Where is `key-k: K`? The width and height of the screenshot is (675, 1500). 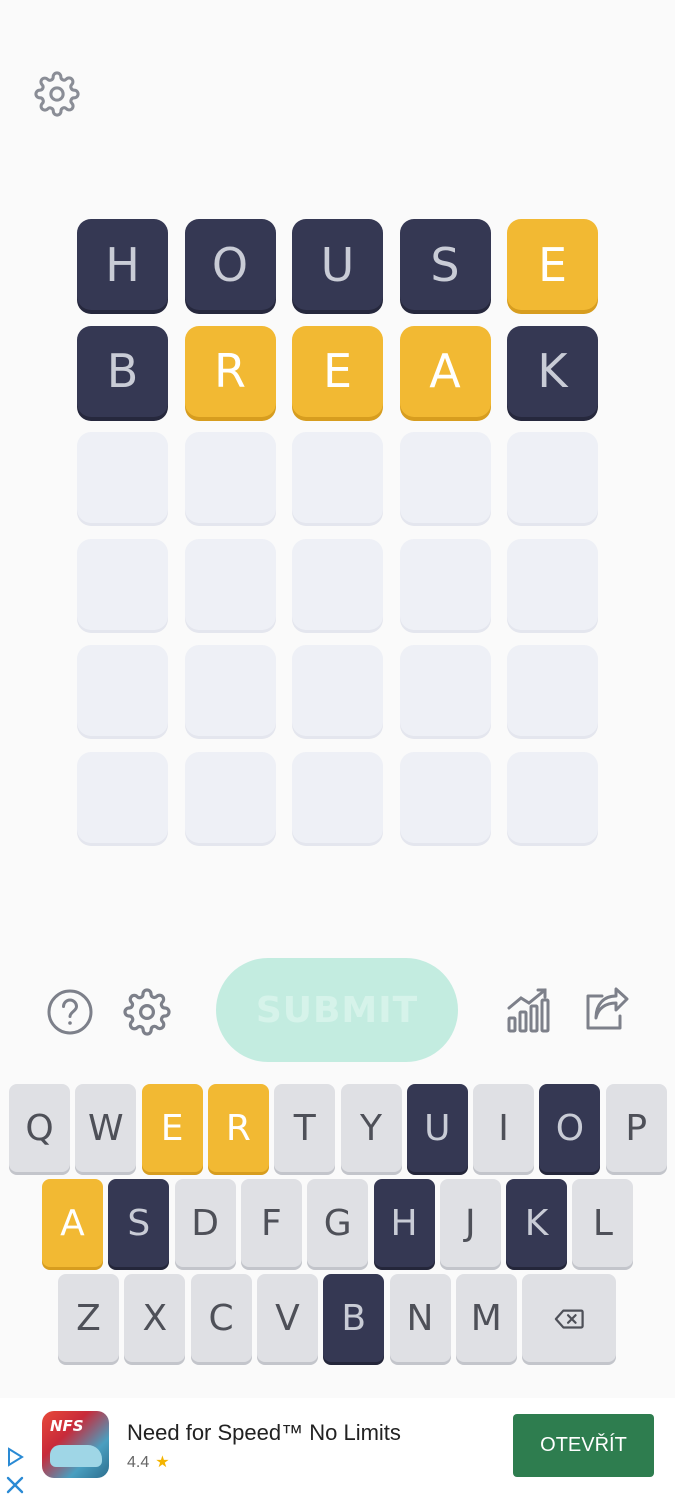 key-k: K is located at coordinates (537, 1223).